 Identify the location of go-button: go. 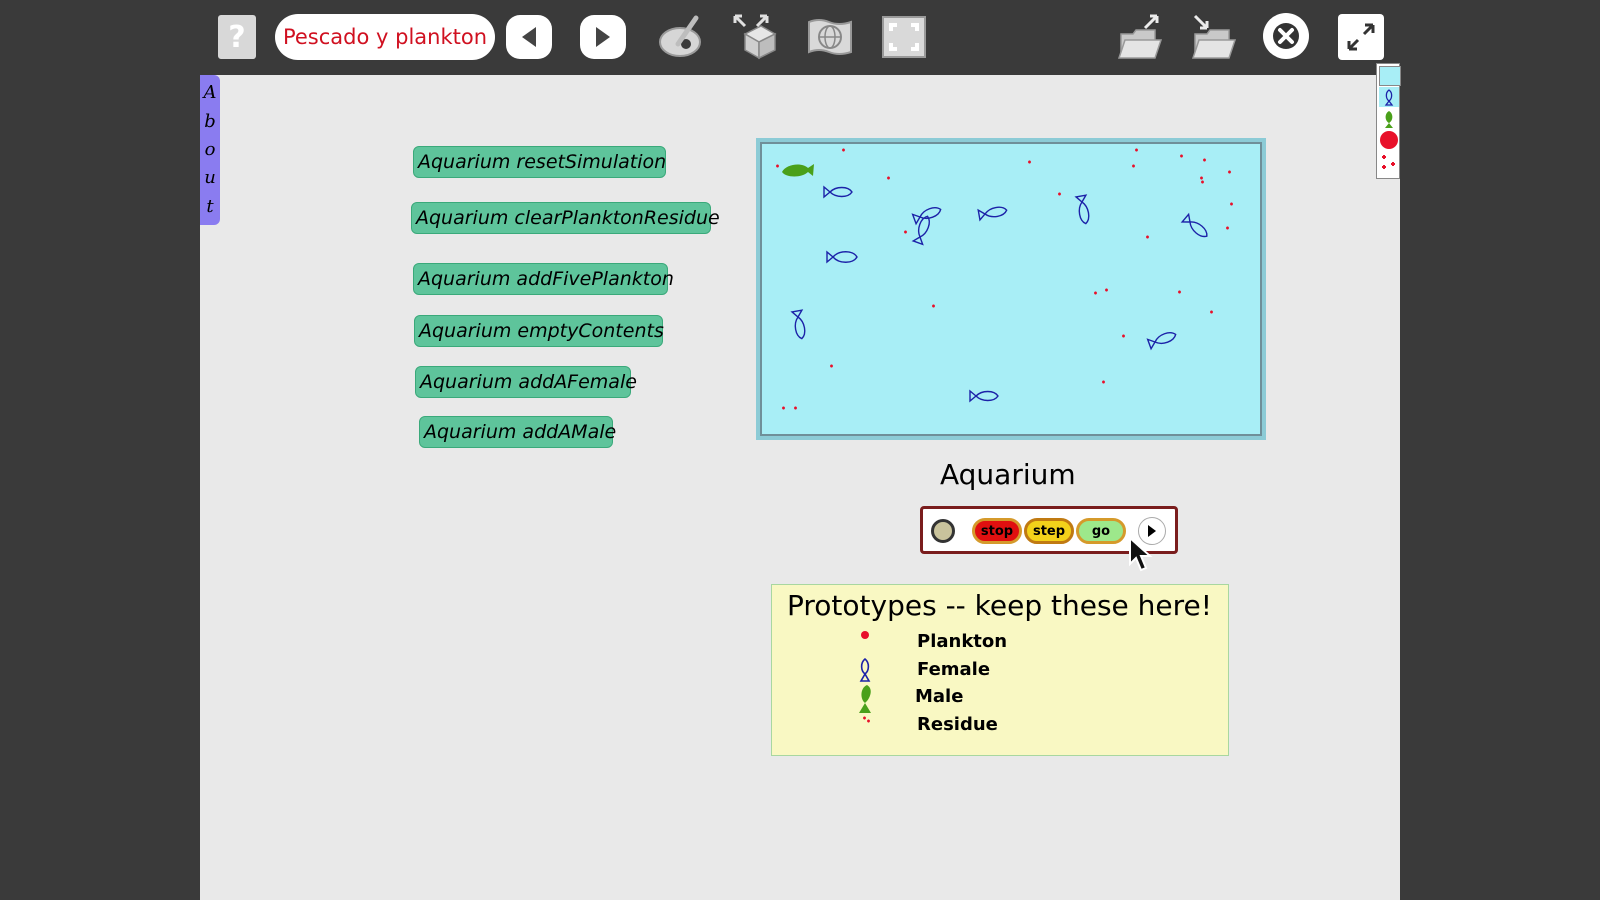
(1101, 531).